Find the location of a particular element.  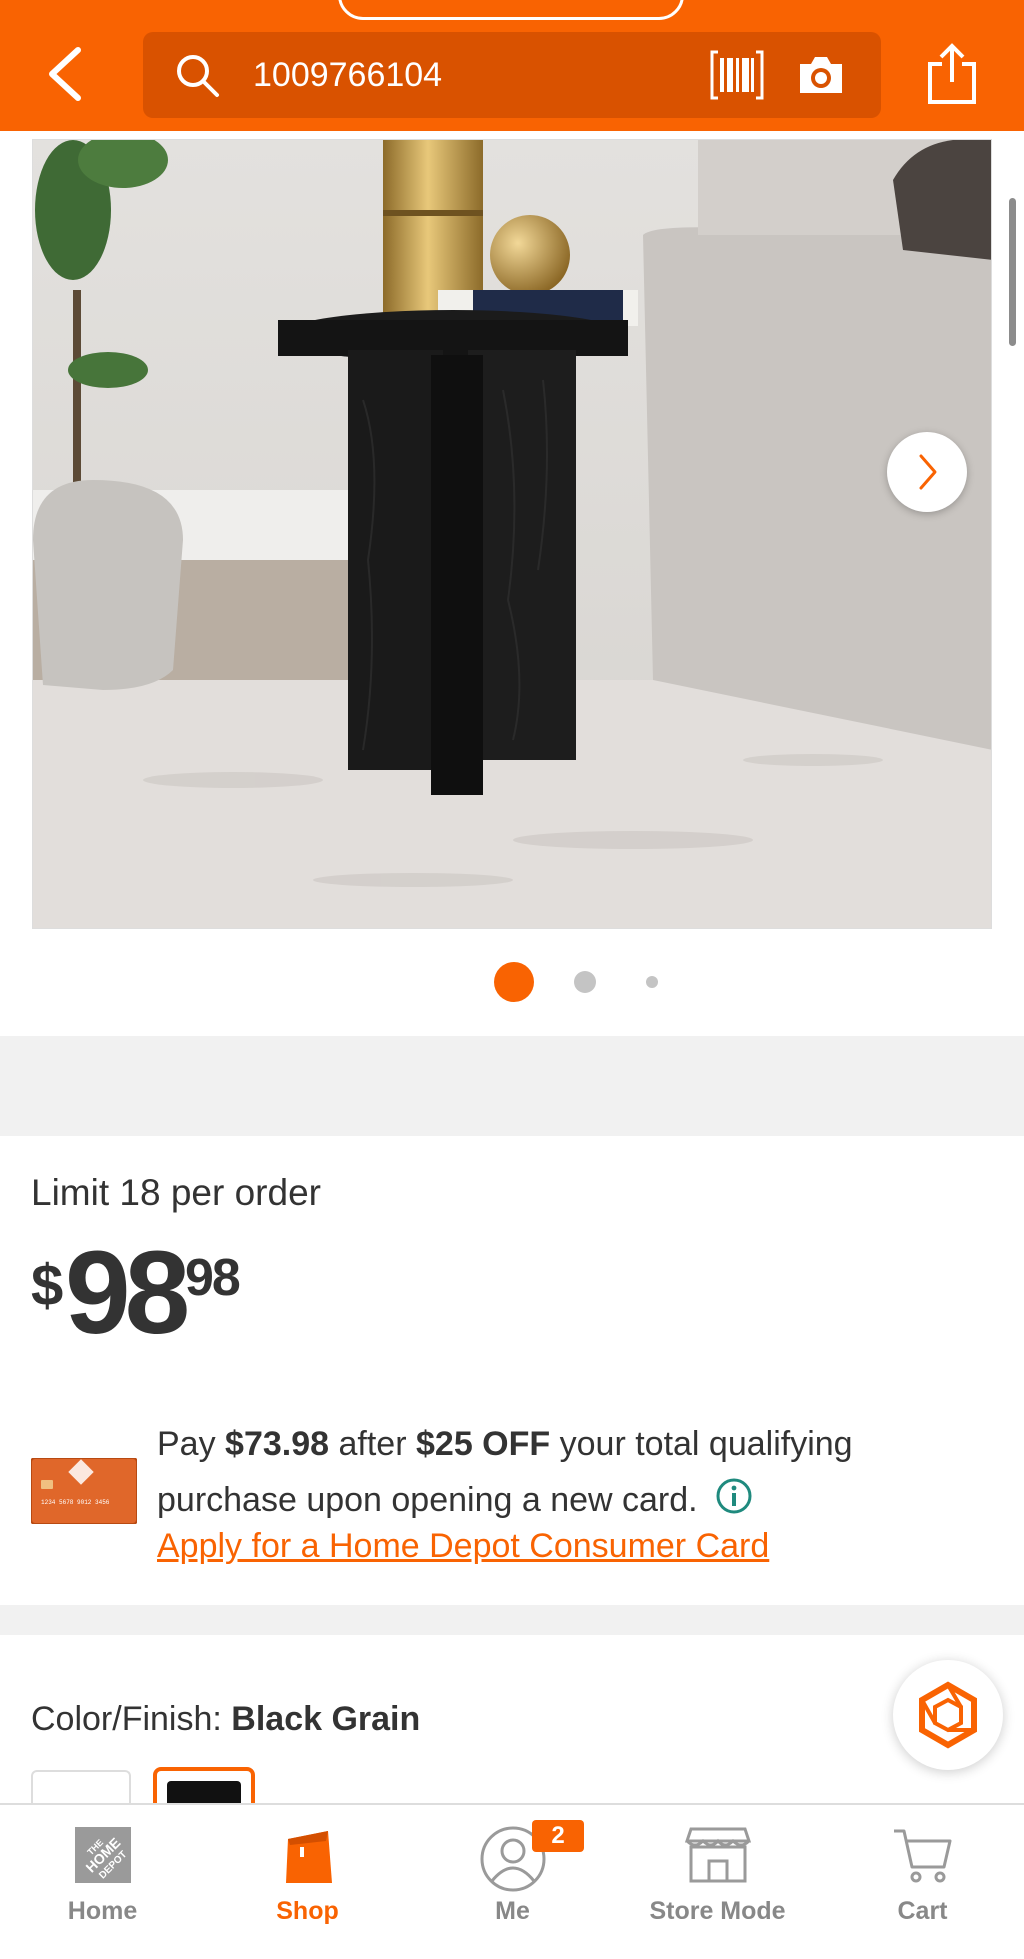

shop-bag-icon is located at coordinates (308, 1857).